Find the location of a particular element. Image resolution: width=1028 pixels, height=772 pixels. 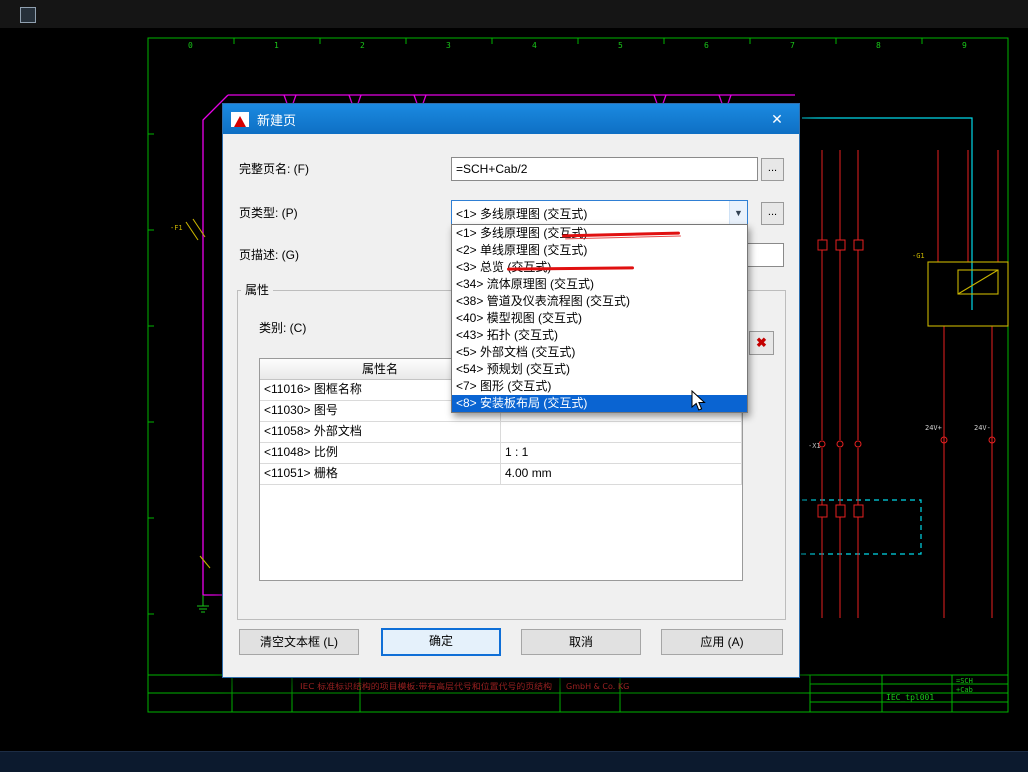

eplan-logo-icon is located at coordinates (240, 119).